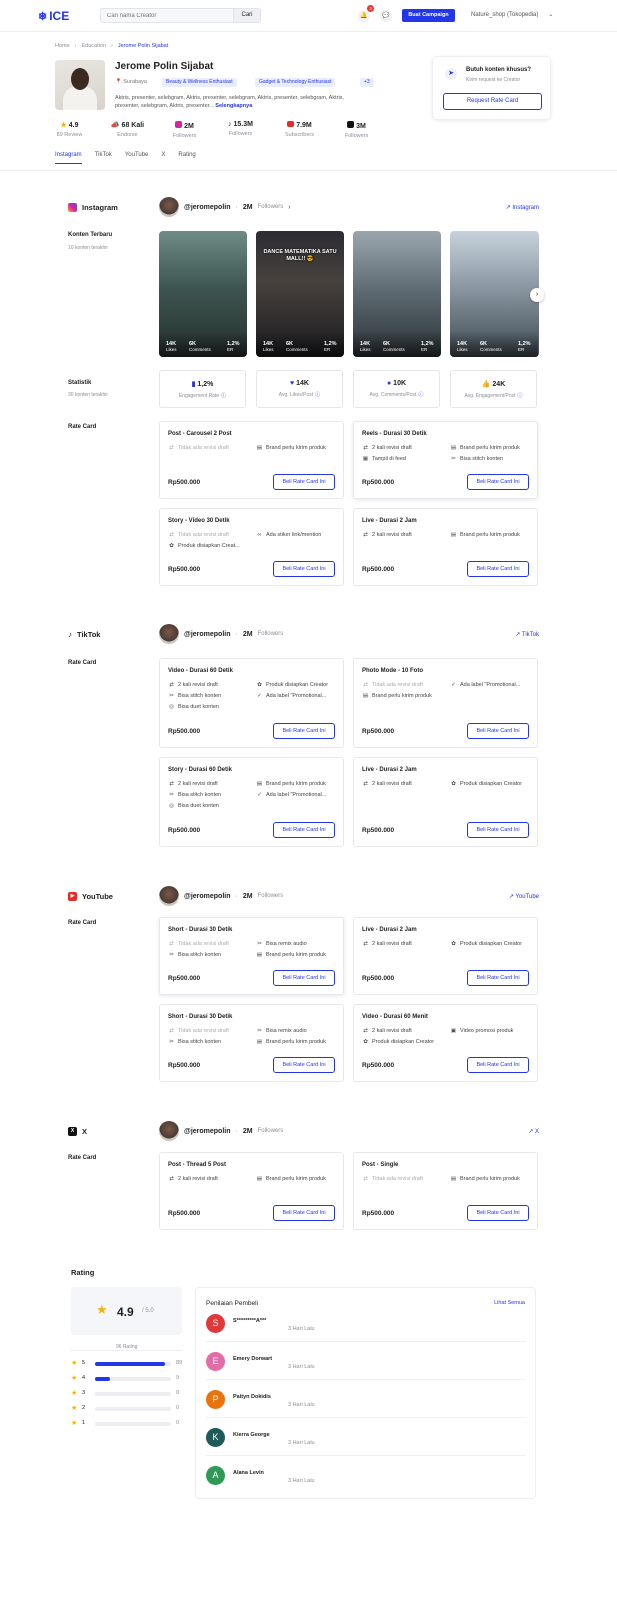  What do you see at coordinates (77, 1131) in the screenshot?
I see `x-section-title: XX` at bounding box center [77, 1131].